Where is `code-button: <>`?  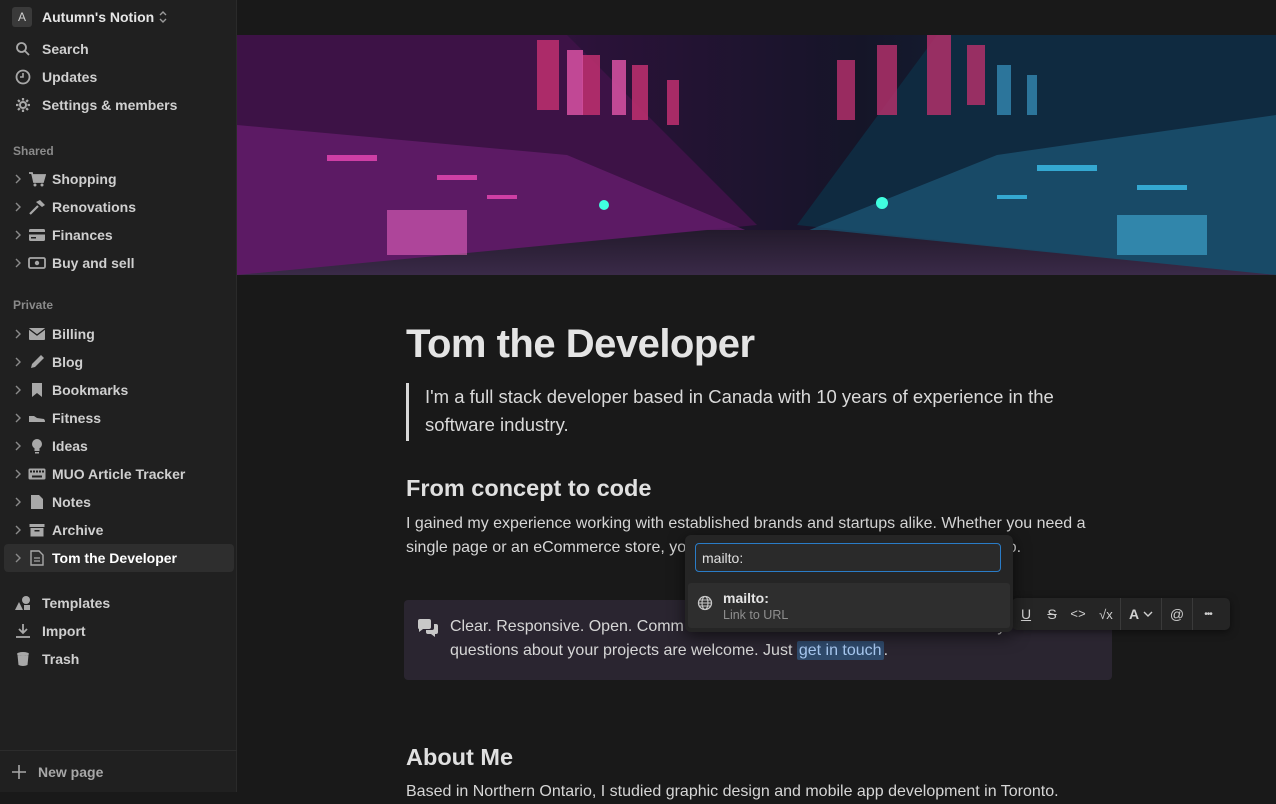
code-button: <> is located at coordinates (1078, 614).